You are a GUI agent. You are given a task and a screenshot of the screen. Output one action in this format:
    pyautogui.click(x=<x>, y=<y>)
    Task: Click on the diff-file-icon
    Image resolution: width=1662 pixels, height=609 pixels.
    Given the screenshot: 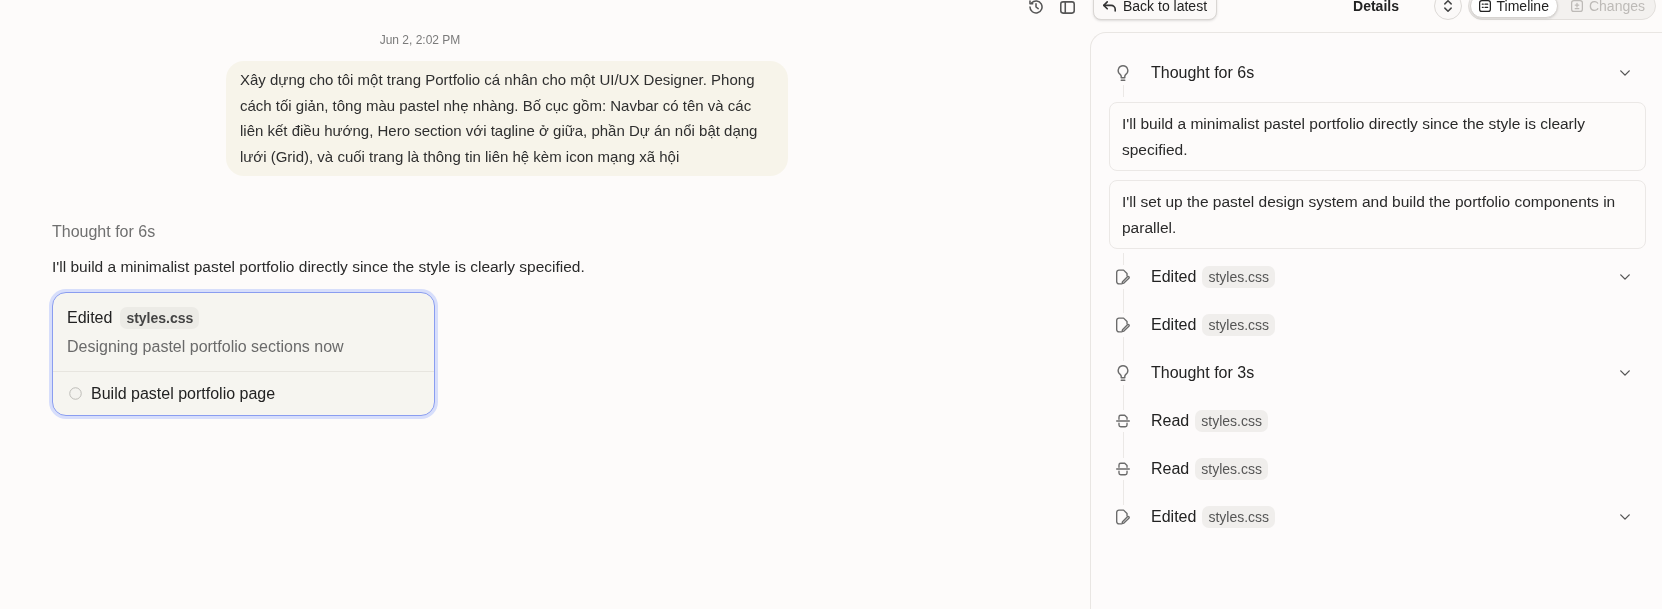 What is the action you would take?
    pyautogui.click(x=1576, y=6)
    